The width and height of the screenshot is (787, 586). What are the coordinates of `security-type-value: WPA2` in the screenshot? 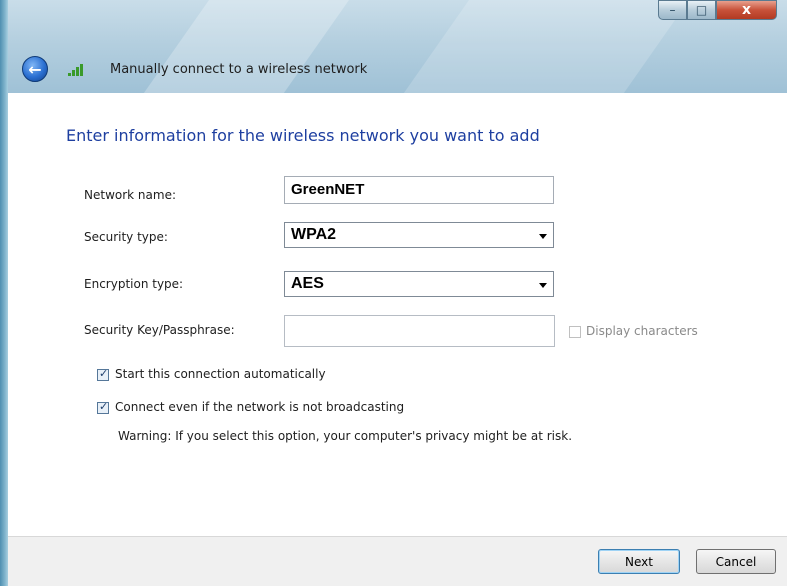 It's located at (314, 234).